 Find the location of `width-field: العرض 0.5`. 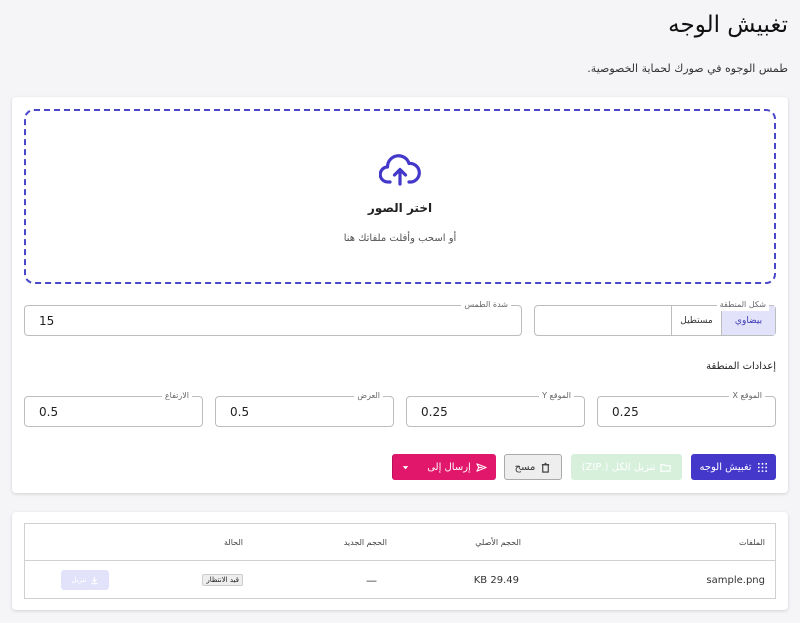

width-field: العرض 0.5 is located at coordinates (304, 408).